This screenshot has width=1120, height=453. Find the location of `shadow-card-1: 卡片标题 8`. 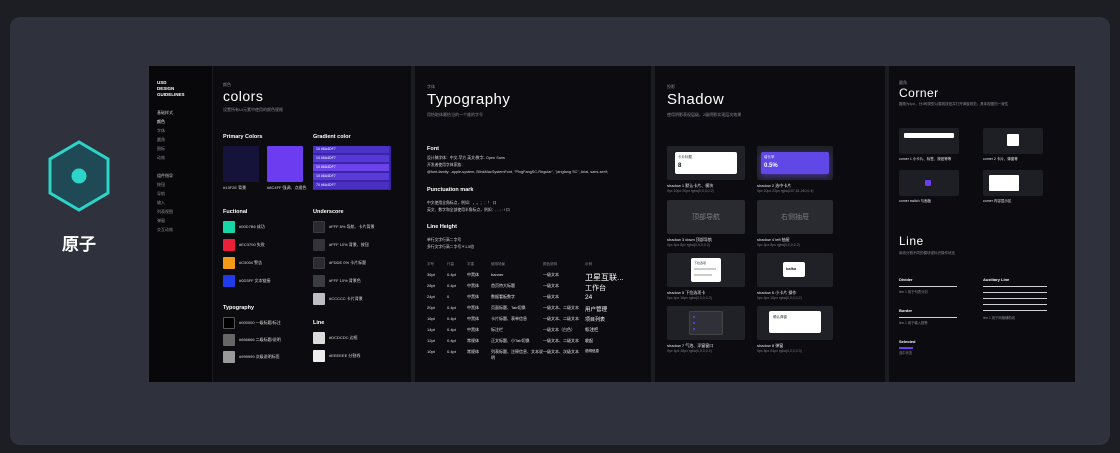

shadow-card-1: 卡片标题 8 is located at coordinates (706, 163).